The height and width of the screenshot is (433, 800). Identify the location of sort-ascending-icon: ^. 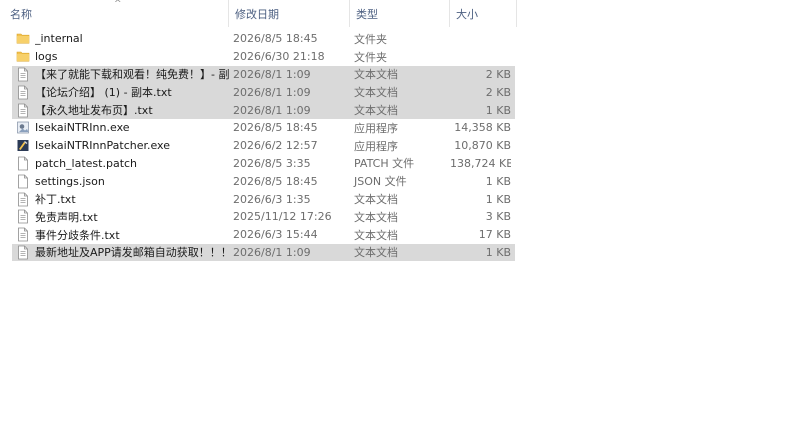
(118, 4).